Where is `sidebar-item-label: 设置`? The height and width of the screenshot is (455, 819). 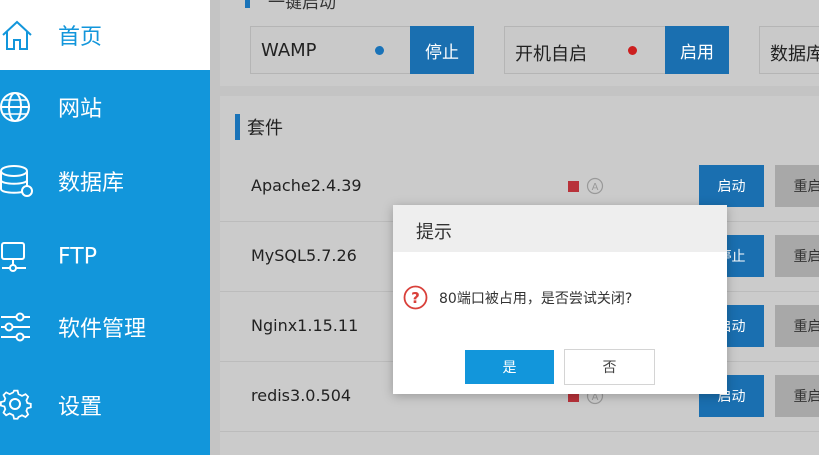
sidebar-item-label: 设置 is located at coordinates (80, 407).